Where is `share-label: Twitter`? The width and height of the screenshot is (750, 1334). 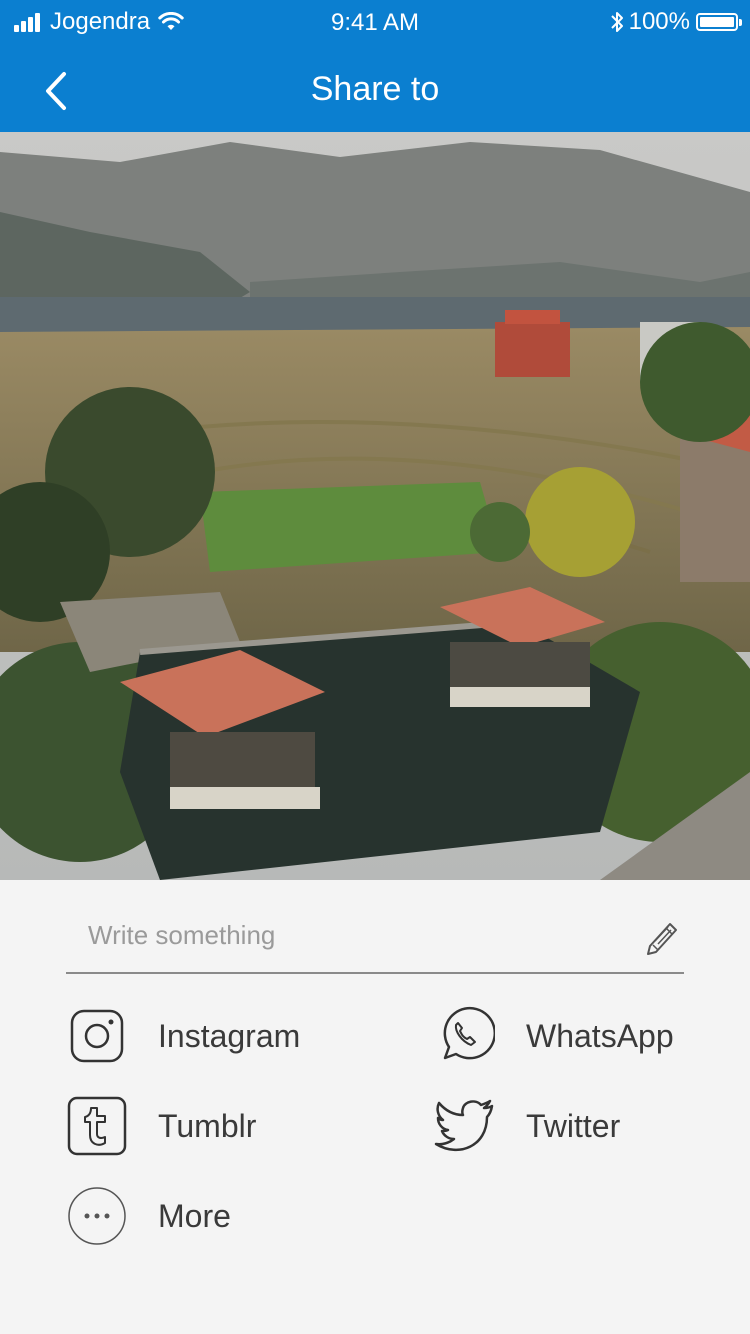 share-label: Twitter is located at coordinates (573, 1125).